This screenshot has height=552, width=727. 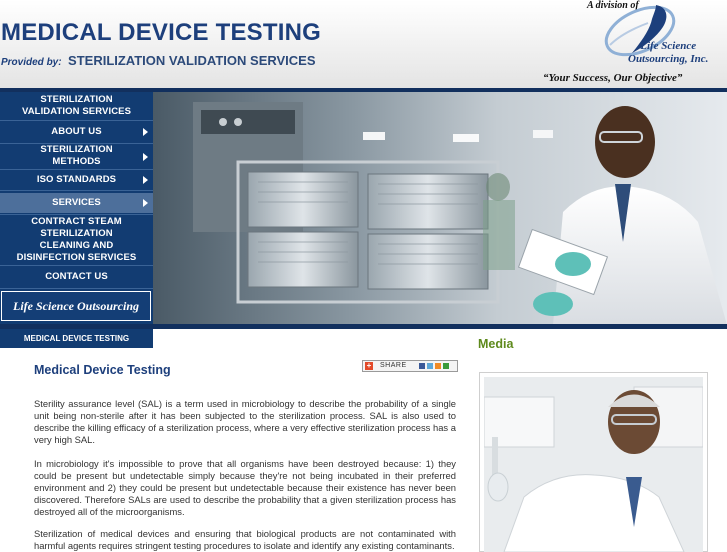 I want to click on facebook-icon, so click(x=422, y=366).